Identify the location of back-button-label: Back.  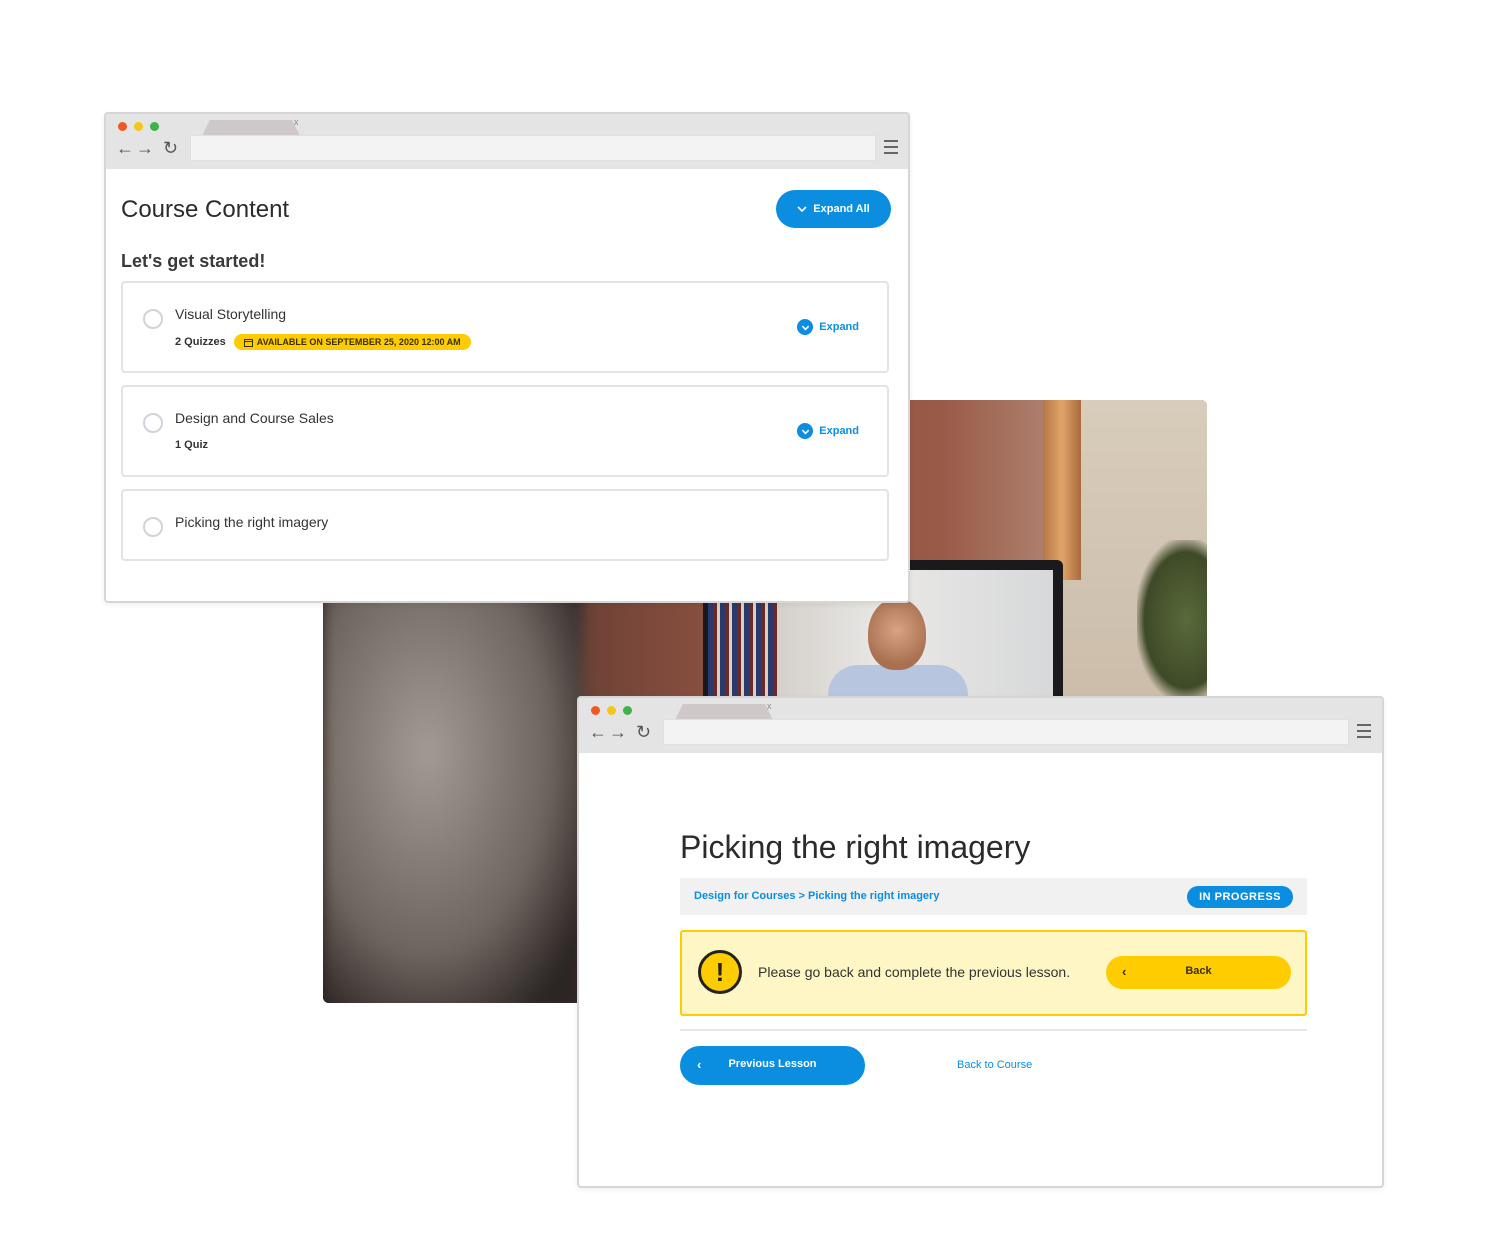
(1198, 971).